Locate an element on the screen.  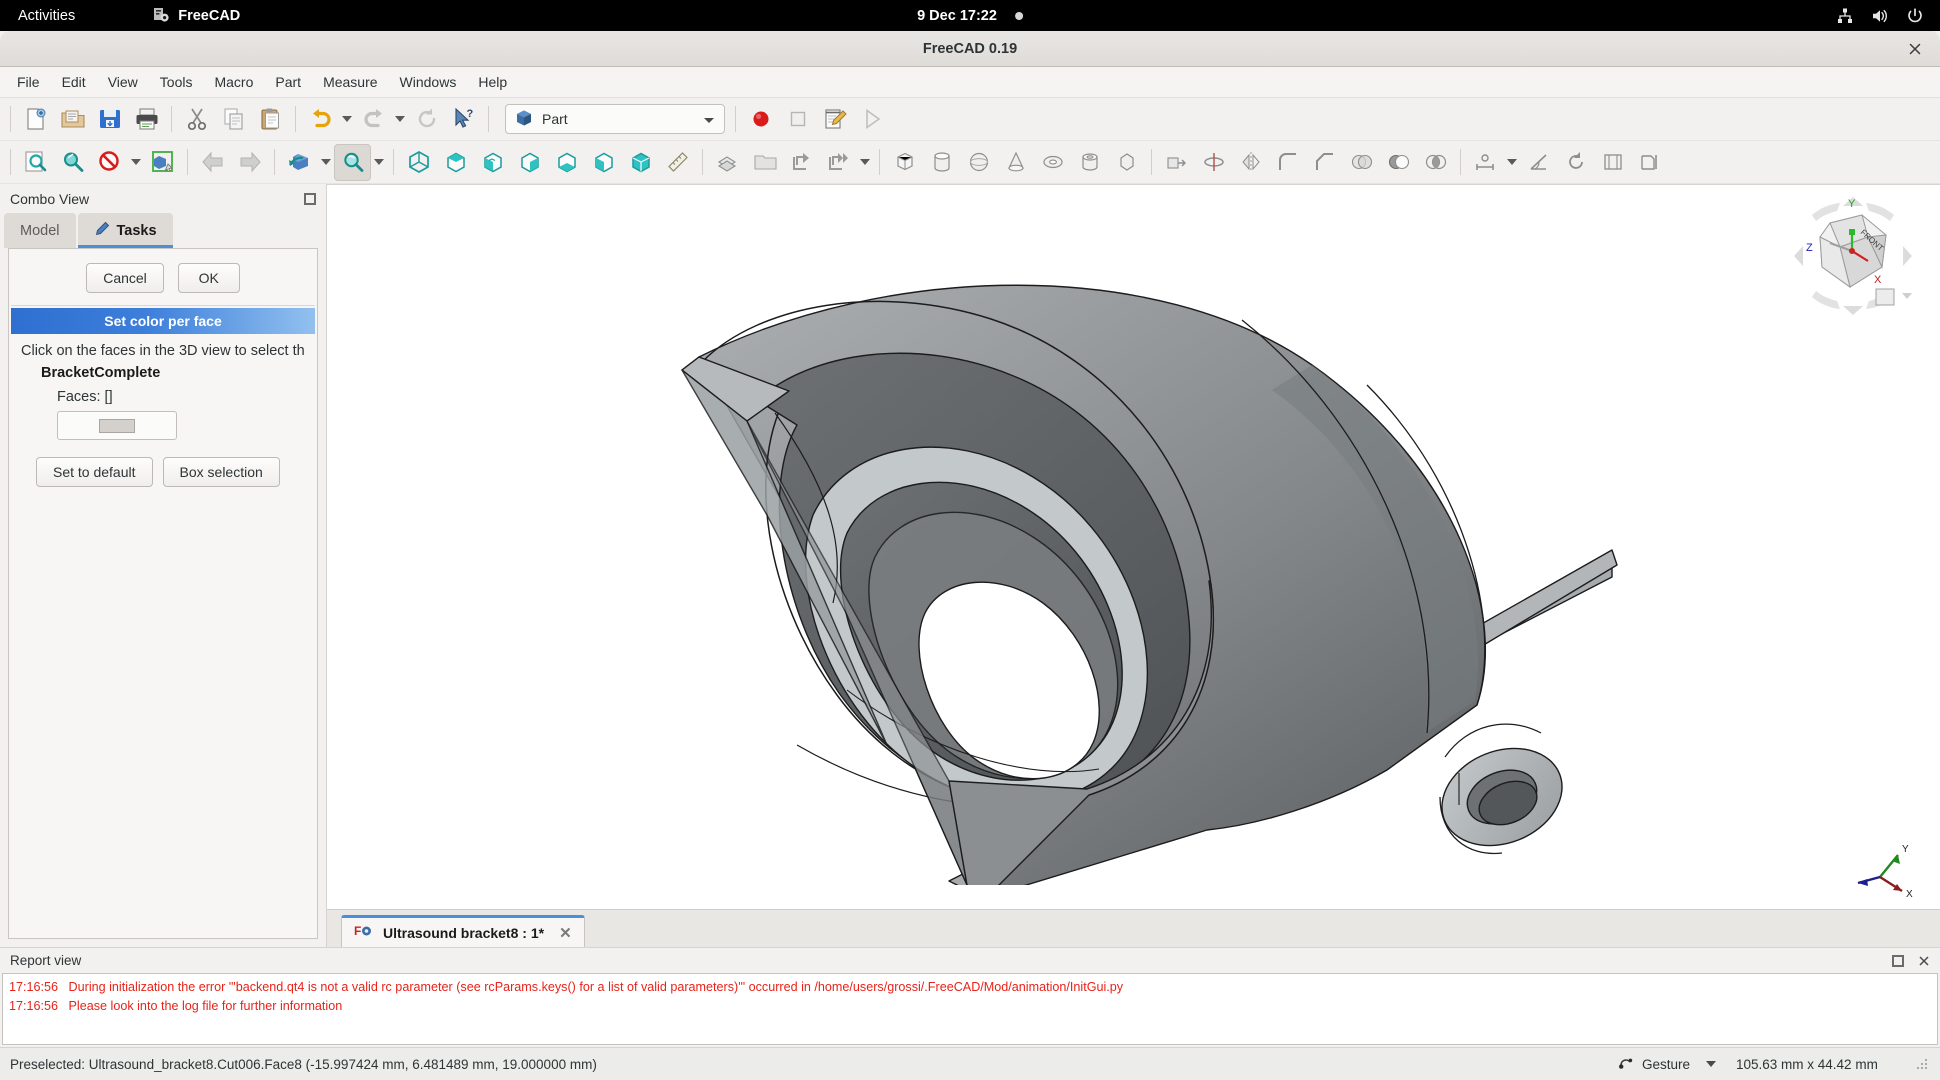
boolean-cut-icon is located at coordinates (1398, 162).